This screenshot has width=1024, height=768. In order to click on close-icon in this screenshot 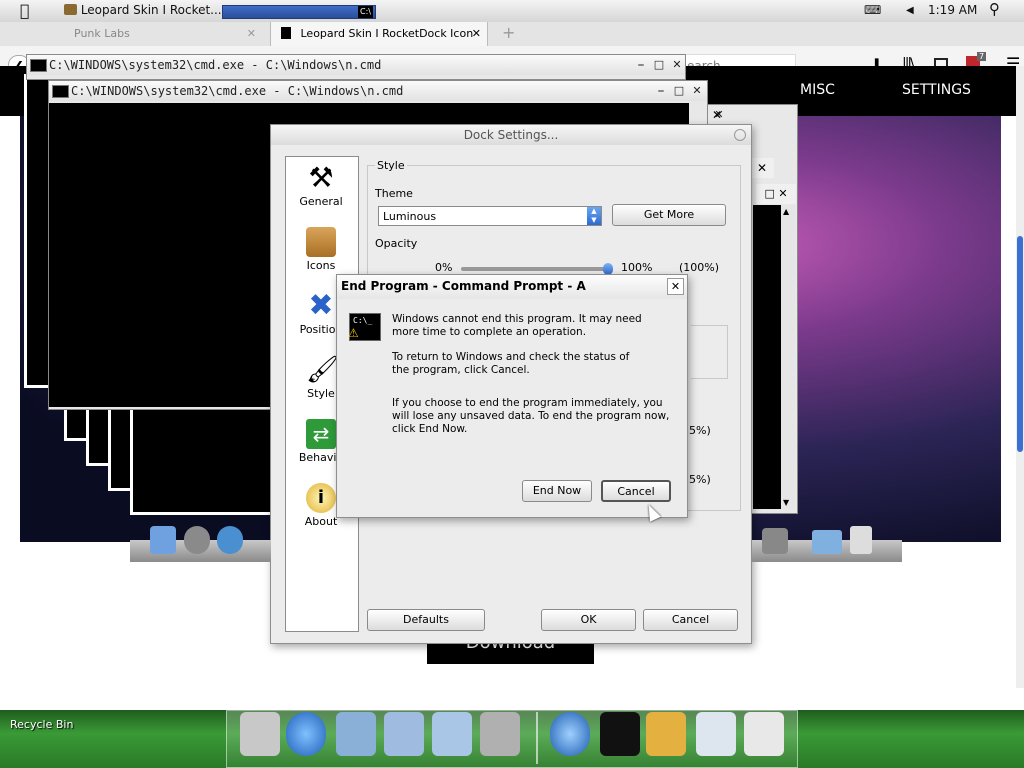, I will do `click(740, 135)`.